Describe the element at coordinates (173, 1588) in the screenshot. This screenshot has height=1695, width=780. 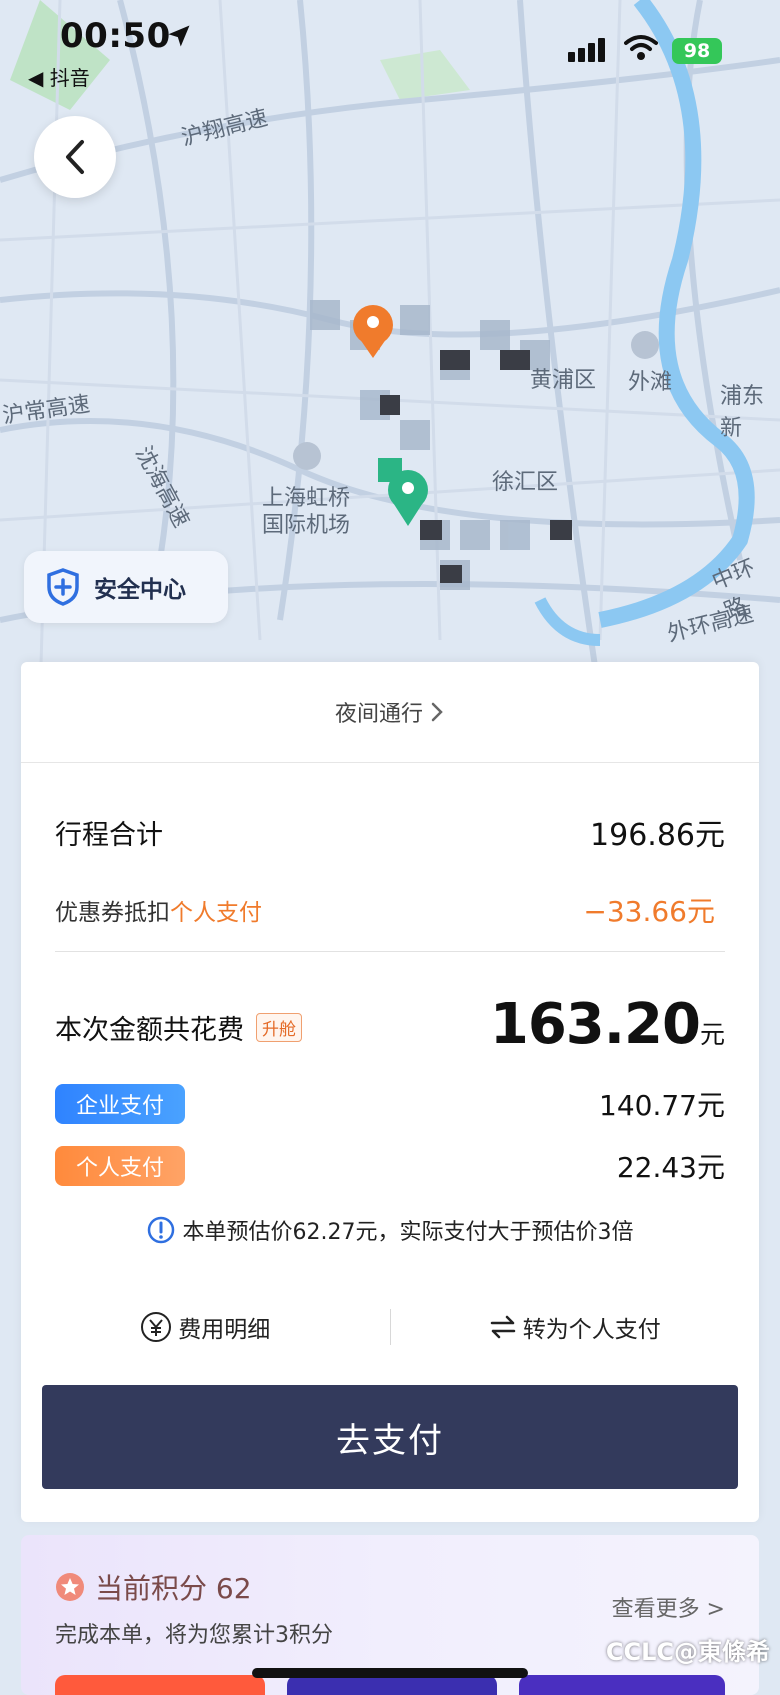
I see `points-title: 当前积分 62` at that location.